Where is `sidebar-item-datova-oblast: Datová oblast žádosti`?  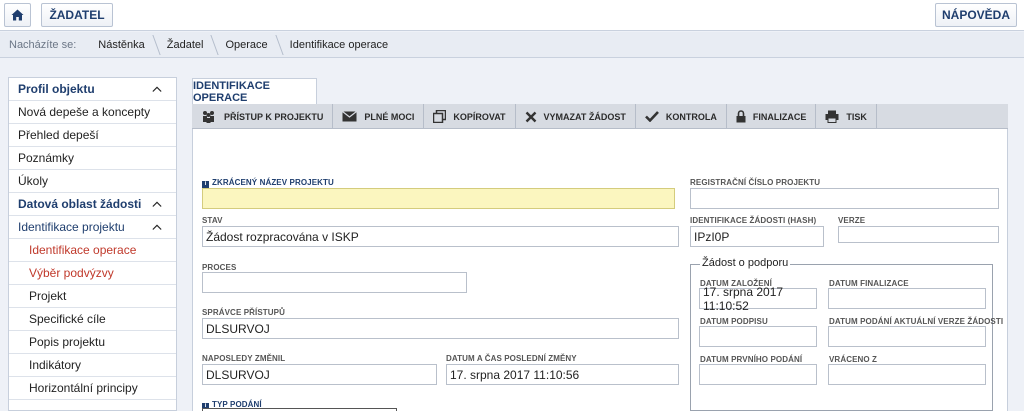 sidebar-item-datova-oblast: Datová oblast žádosti is located at coordinates (92, 204).